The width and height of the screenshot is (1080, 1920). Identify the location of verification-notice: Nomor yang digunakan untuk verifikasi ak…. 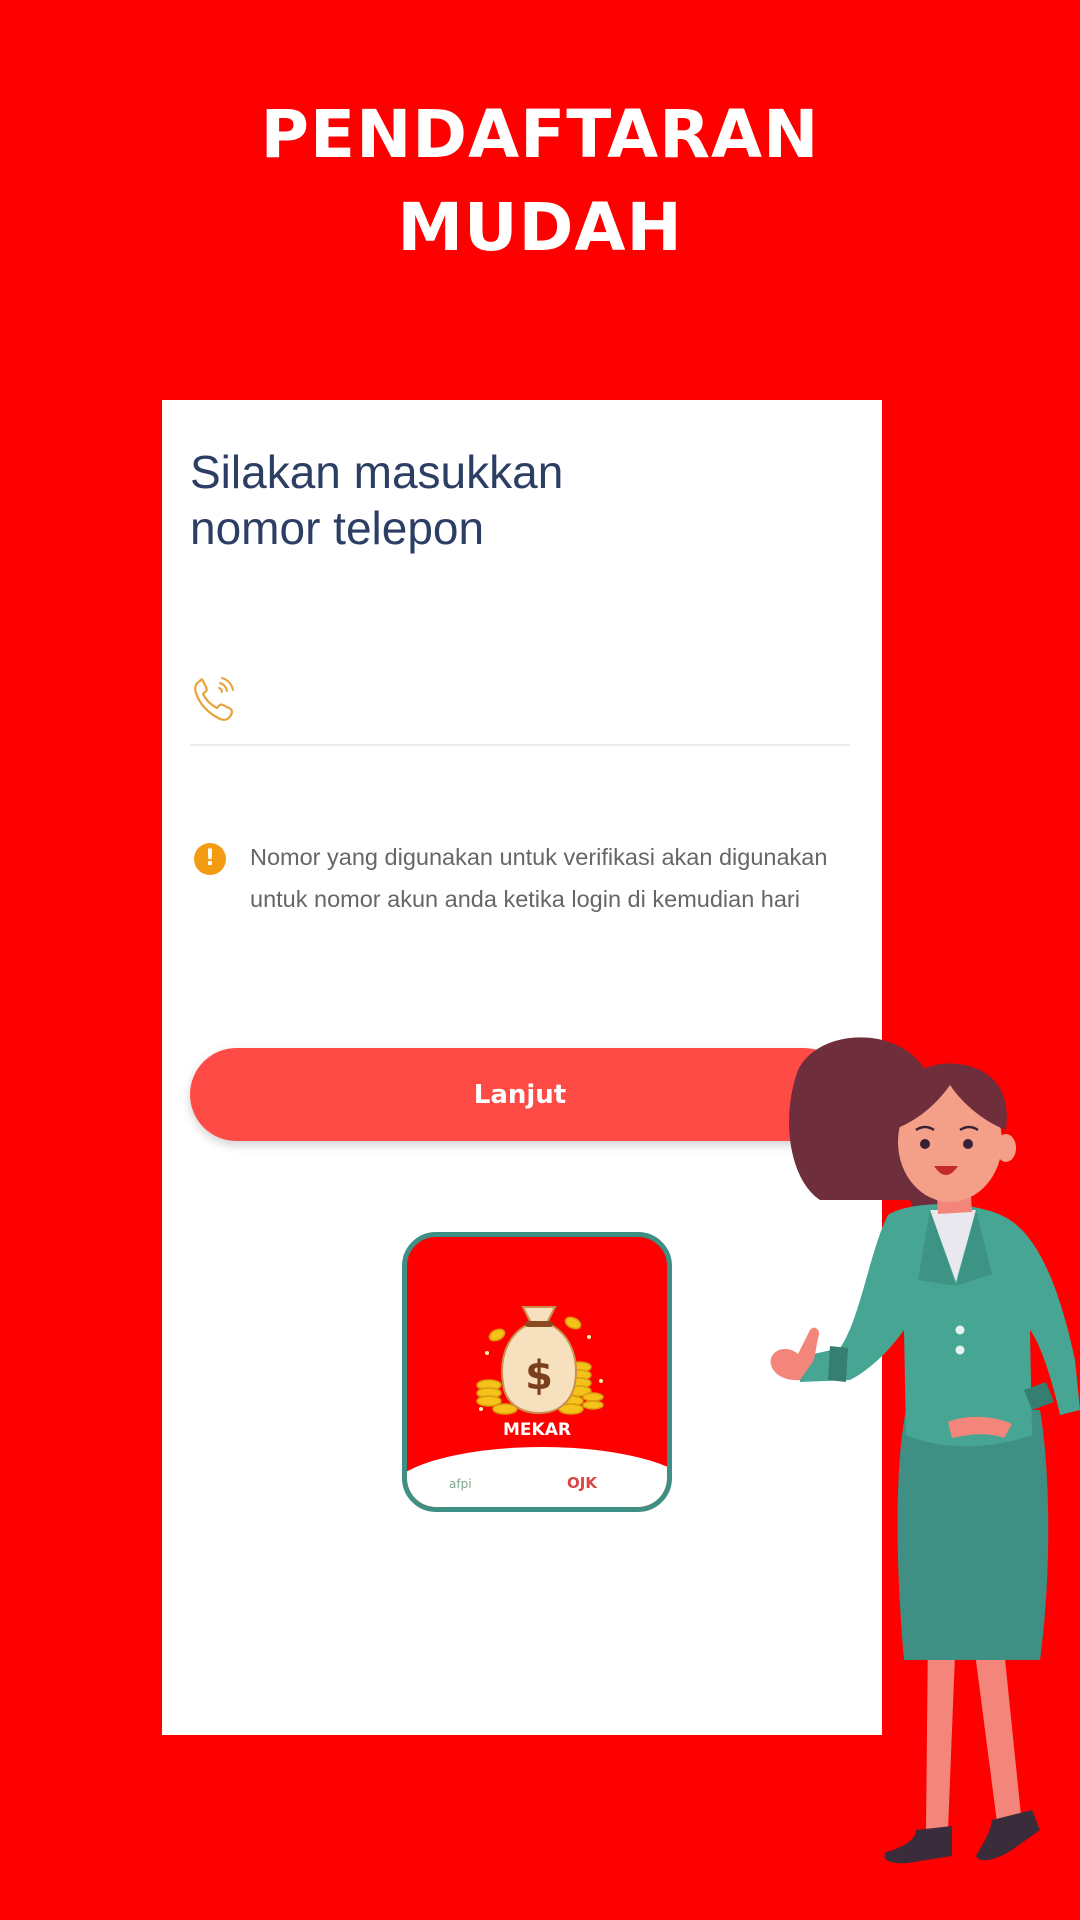
(539, 878).